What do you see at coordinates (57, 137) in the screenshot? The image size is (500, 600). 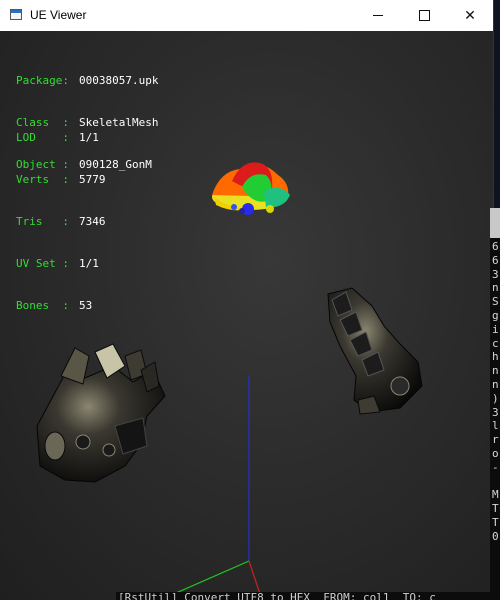 I see `info-row-lod: LOD :1/1` at bounding box center [57, 137].